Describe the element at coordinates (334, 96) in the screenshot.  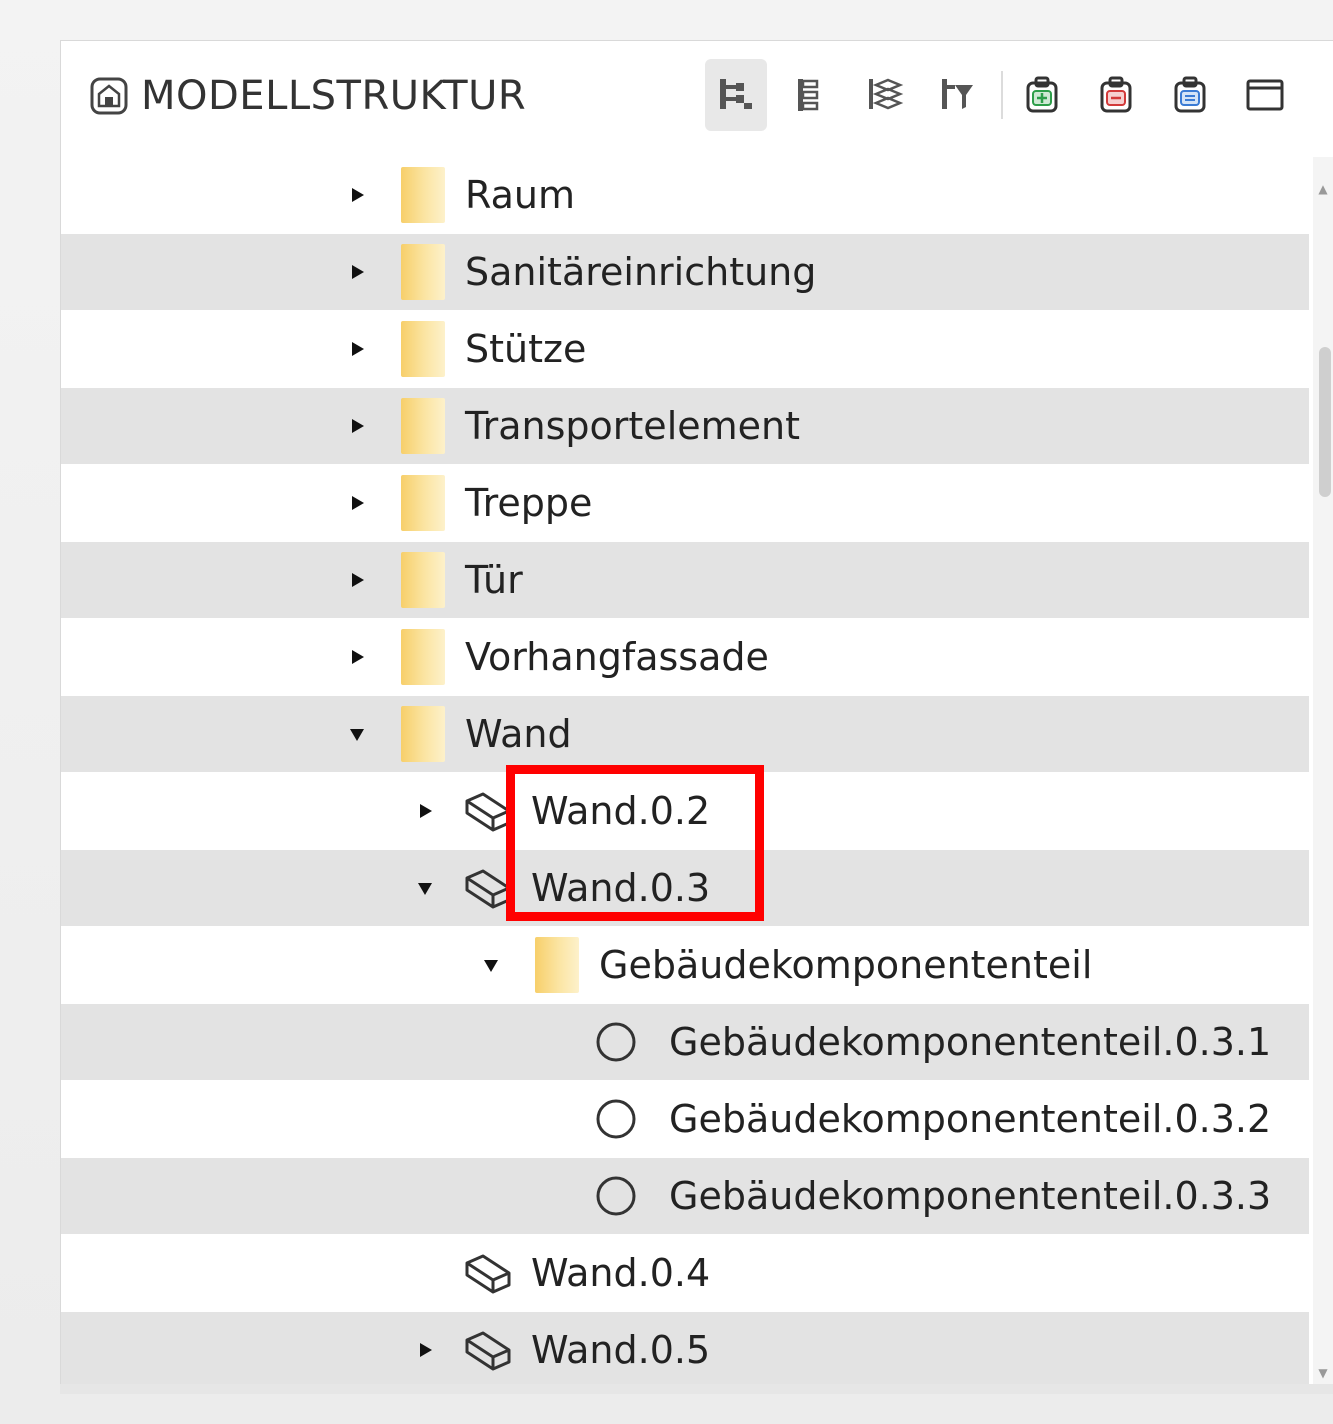
I see `panel-title: MODELLSTRUKTUR` at that location.